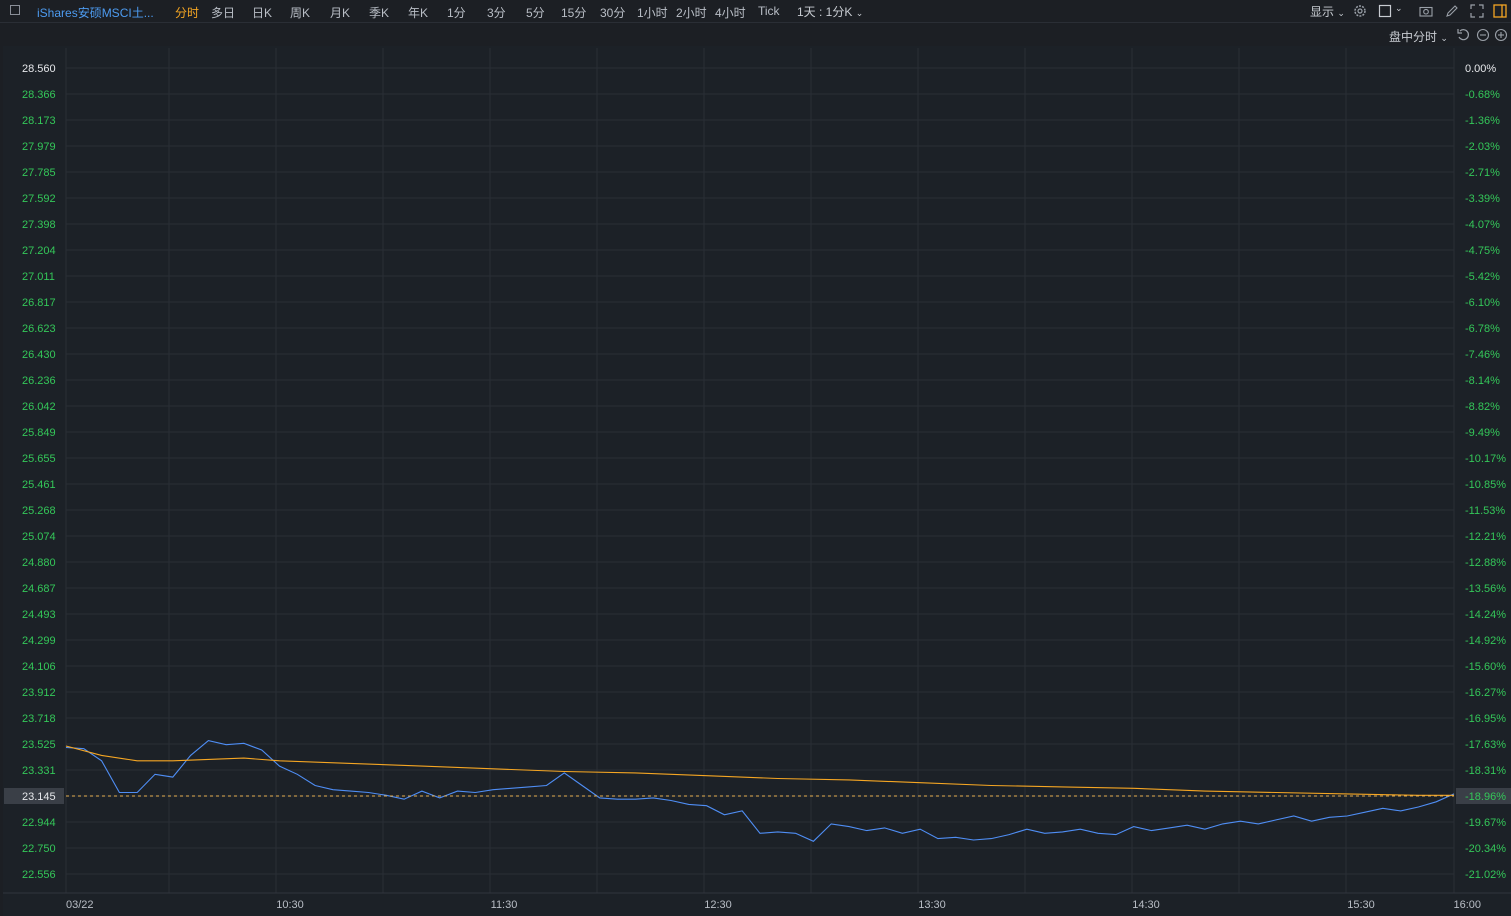  Describe the element at coordinates (340, 12) in the screenshot. I see `timeframe-4: 月K` at that location.